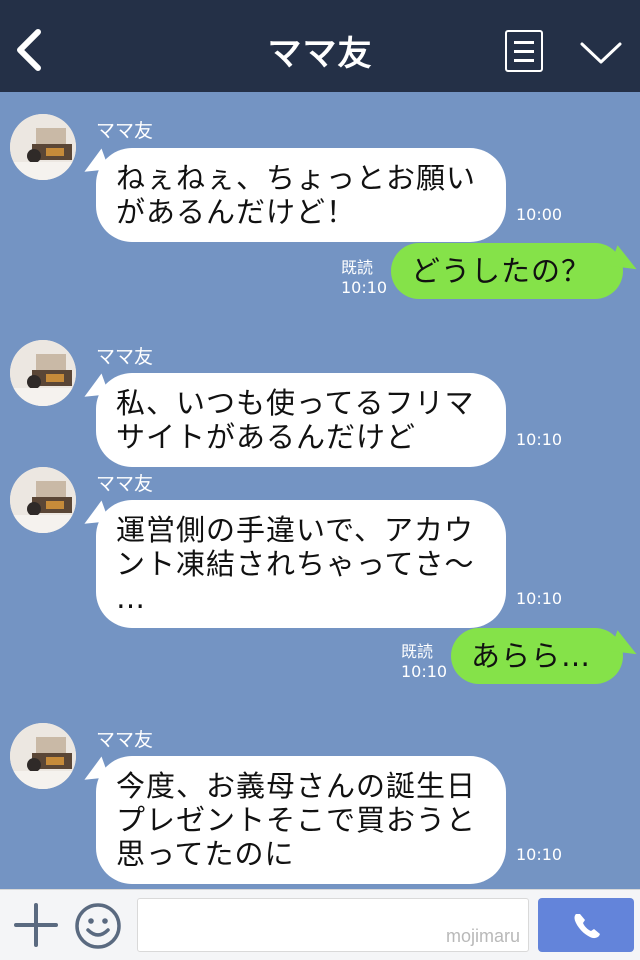  I want to click on add-button, so click(36, 925).